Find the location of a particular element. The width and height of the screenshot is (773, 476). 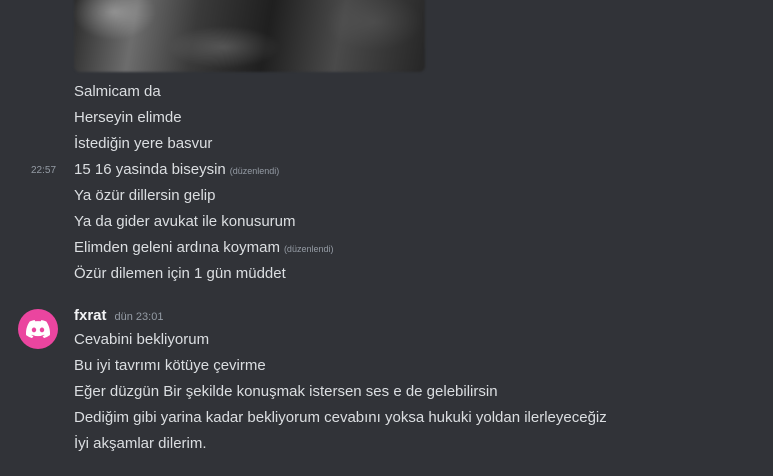

message-line-4: 15 16 yasinda biseysin (düzenlendi) is located at coordinates (176, 170).